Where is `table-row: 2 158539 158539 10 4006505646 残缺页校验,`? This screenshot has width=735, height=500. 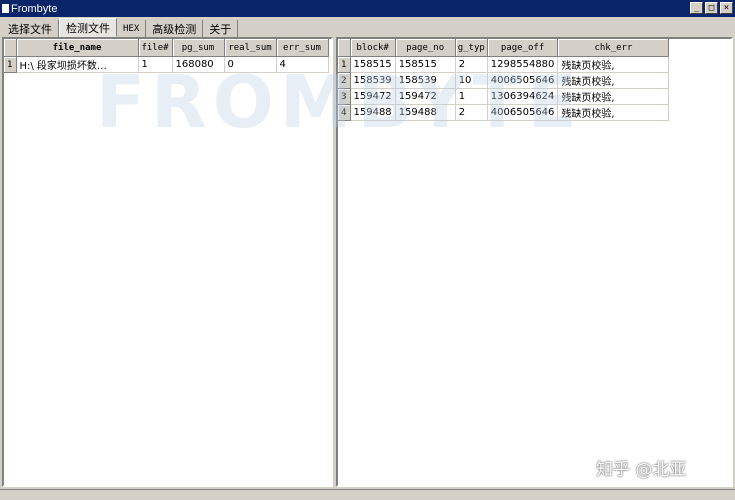
table-row: 2 158539 158539 10 4006505646 残缺页校验, is located at coordinates (504, 80).